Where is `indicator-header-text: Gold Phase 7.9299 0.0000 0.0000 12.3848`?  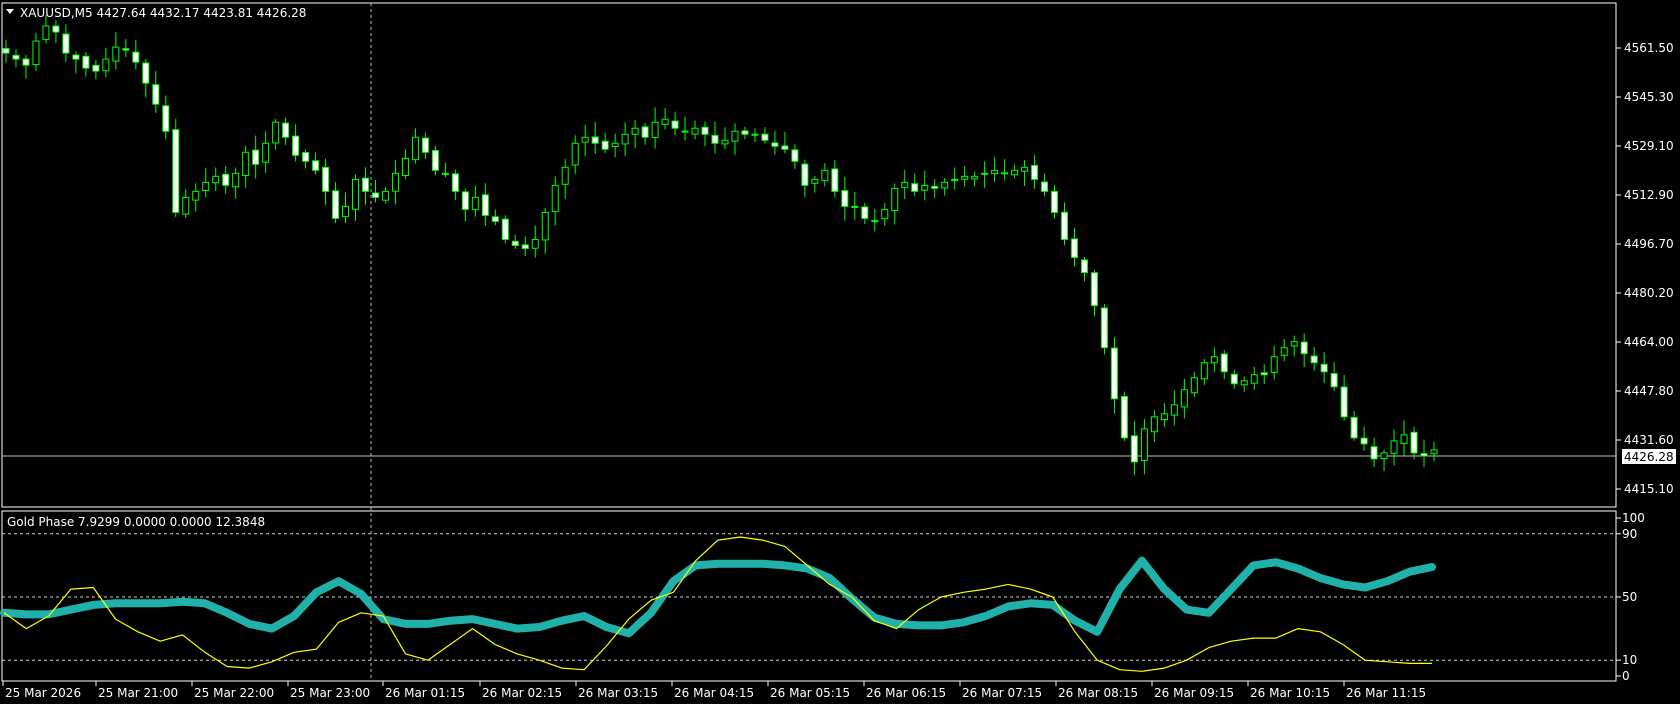
indicator-header-text: Gold Phase 7.9299 0.0000 0.0000 12.3848 is located at coordinates (136, 522).